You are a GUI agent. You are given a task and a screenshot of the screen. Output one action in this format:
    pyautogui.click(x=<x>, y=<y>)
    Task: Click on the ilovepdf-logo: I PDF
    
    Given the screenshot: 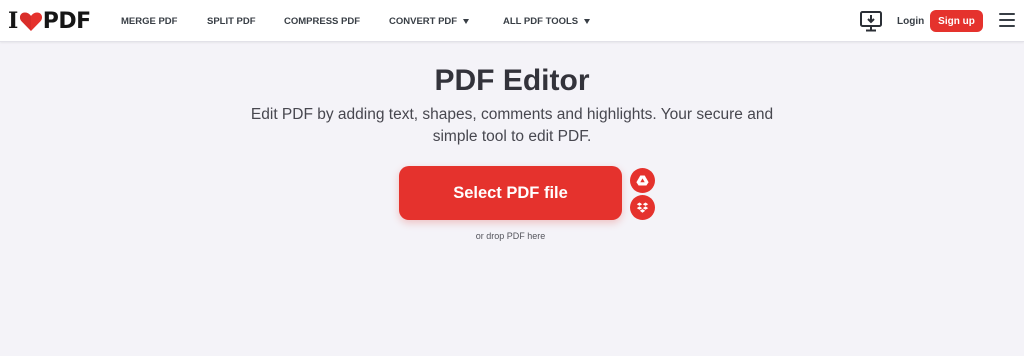 What is the action you would take?
    pyautogui.click(x=49, y=21)
    